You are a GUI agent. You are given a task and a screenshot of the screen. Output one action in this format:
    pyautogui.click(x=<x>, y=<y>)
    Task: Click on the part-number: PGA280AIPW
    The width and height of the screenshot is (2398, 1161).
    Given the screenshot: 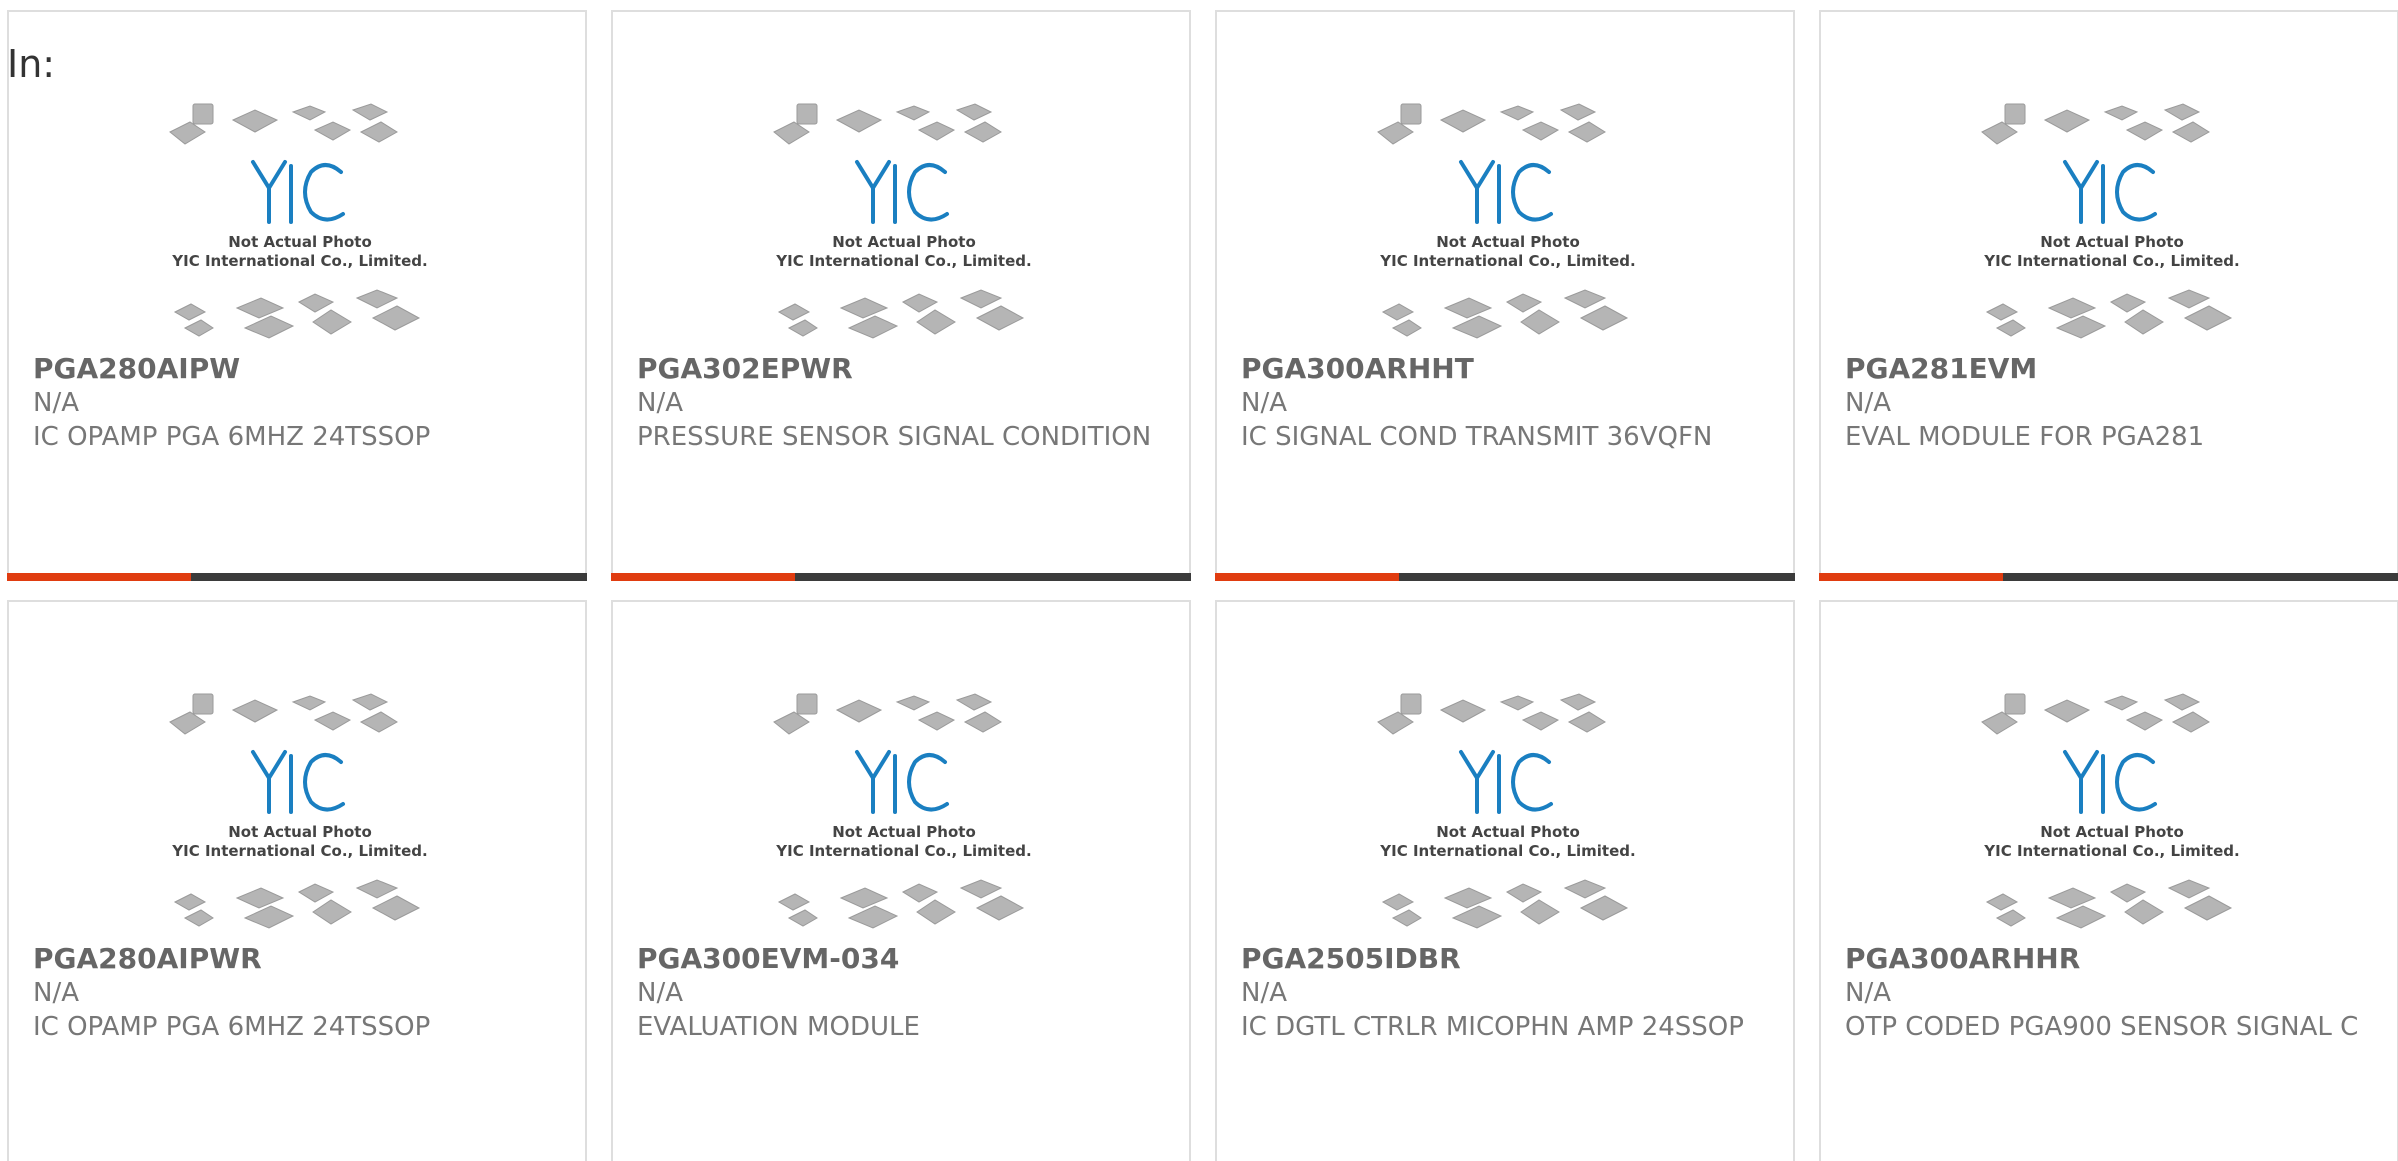 What is the action you would take?
    pyautogui.click(x=136, y=369)
    